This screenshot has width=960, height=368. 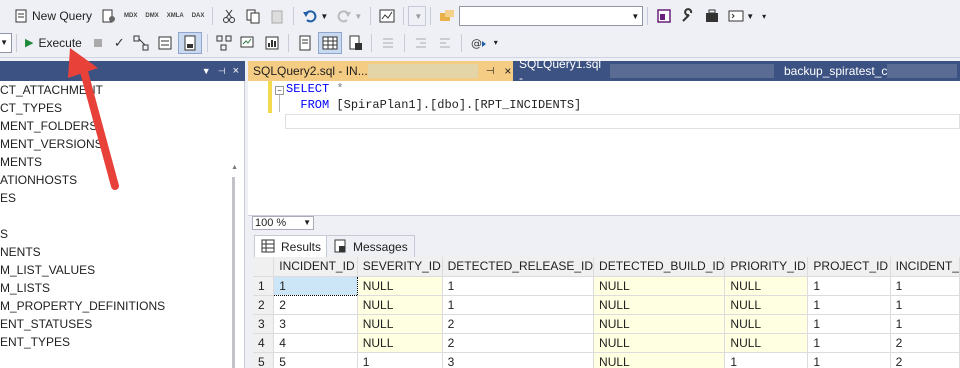 I want to click on scroll-up-icon: ▲, so click(x=234, y=167).